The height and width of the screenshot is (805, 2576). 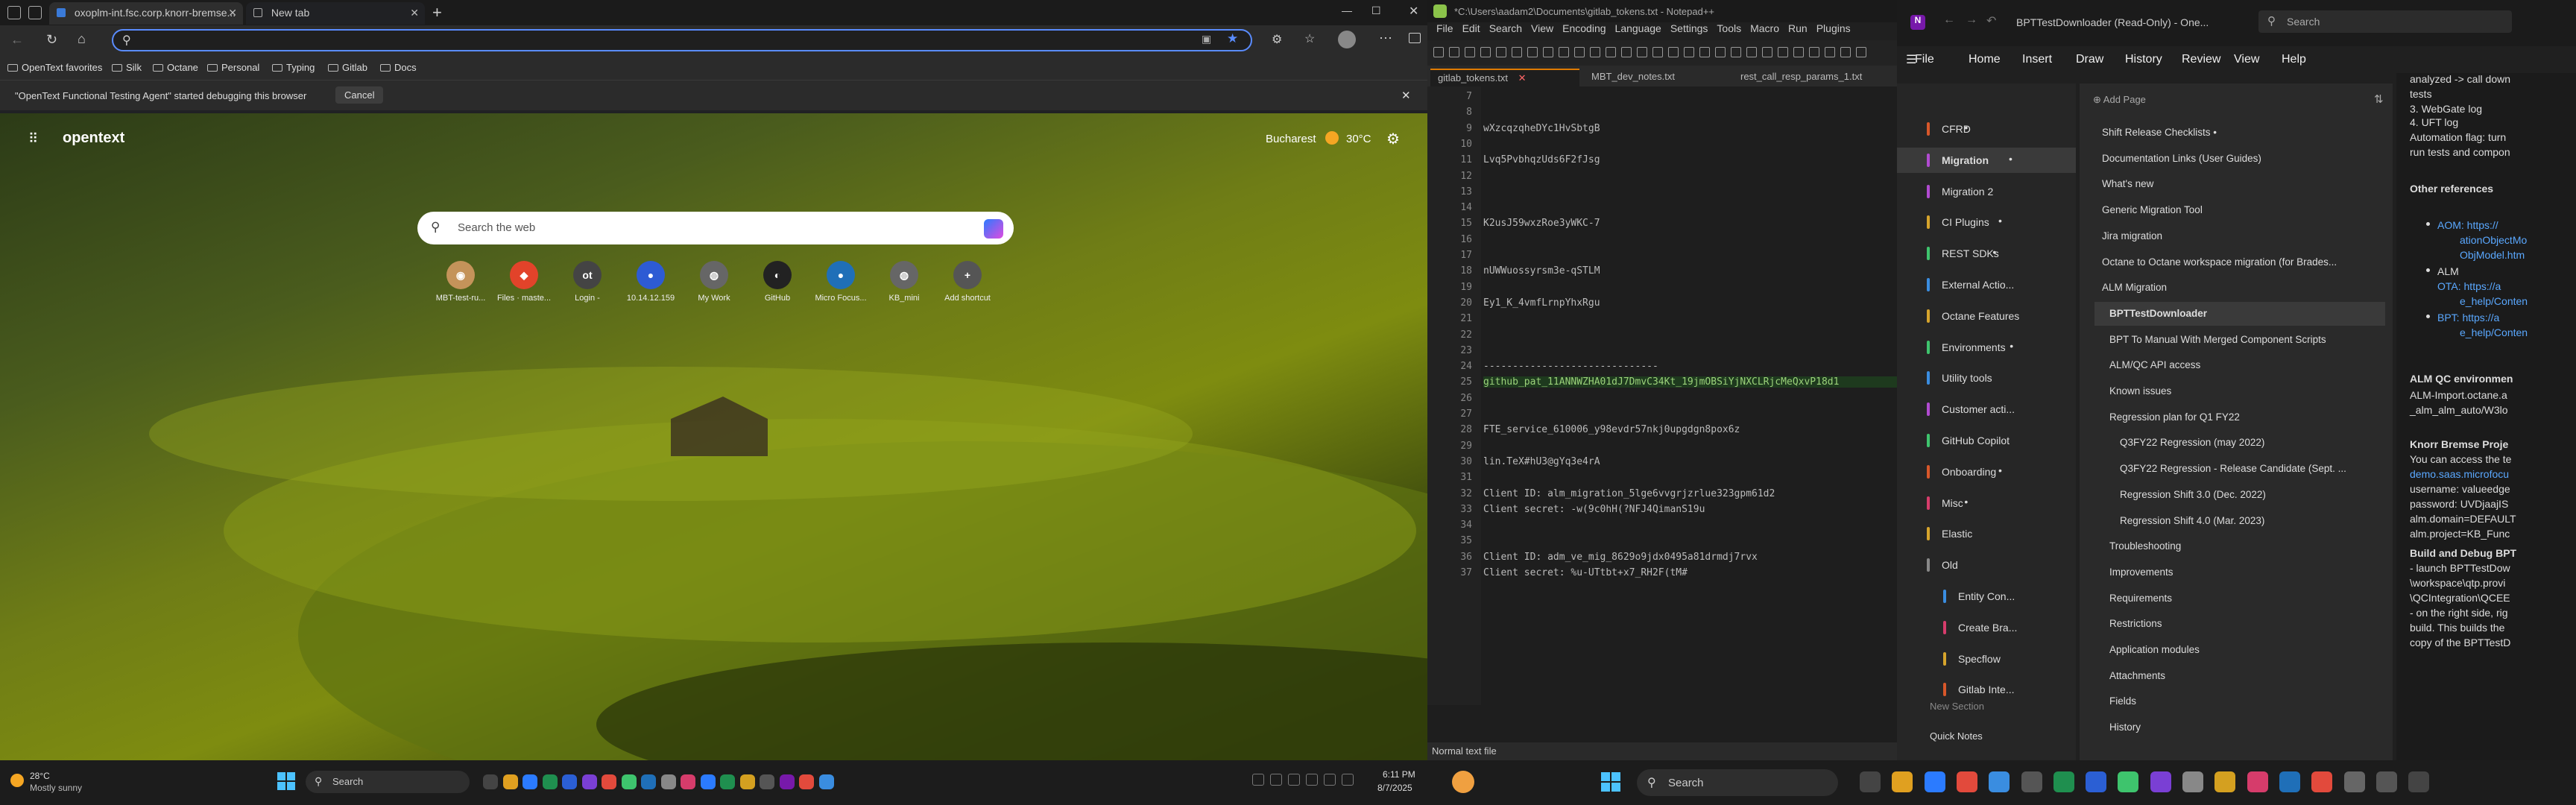 I want to click on ribbon-tab: Insert, so click(x=2037, y=60).